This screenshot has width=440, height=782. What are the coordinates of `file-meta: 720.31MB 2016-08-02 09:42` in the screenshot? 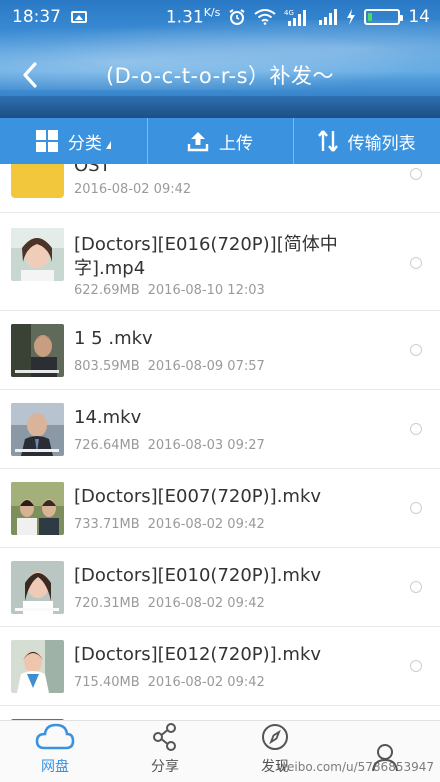 It's located at (169, 603).